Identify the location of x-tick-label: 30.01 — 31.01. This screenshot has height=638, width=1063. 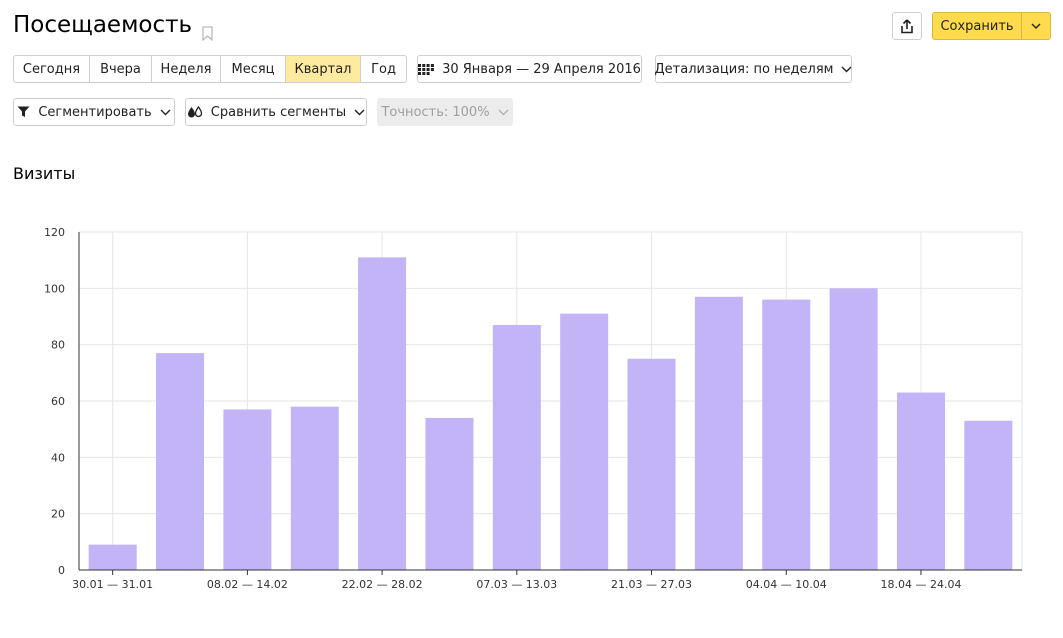
(112, 584).